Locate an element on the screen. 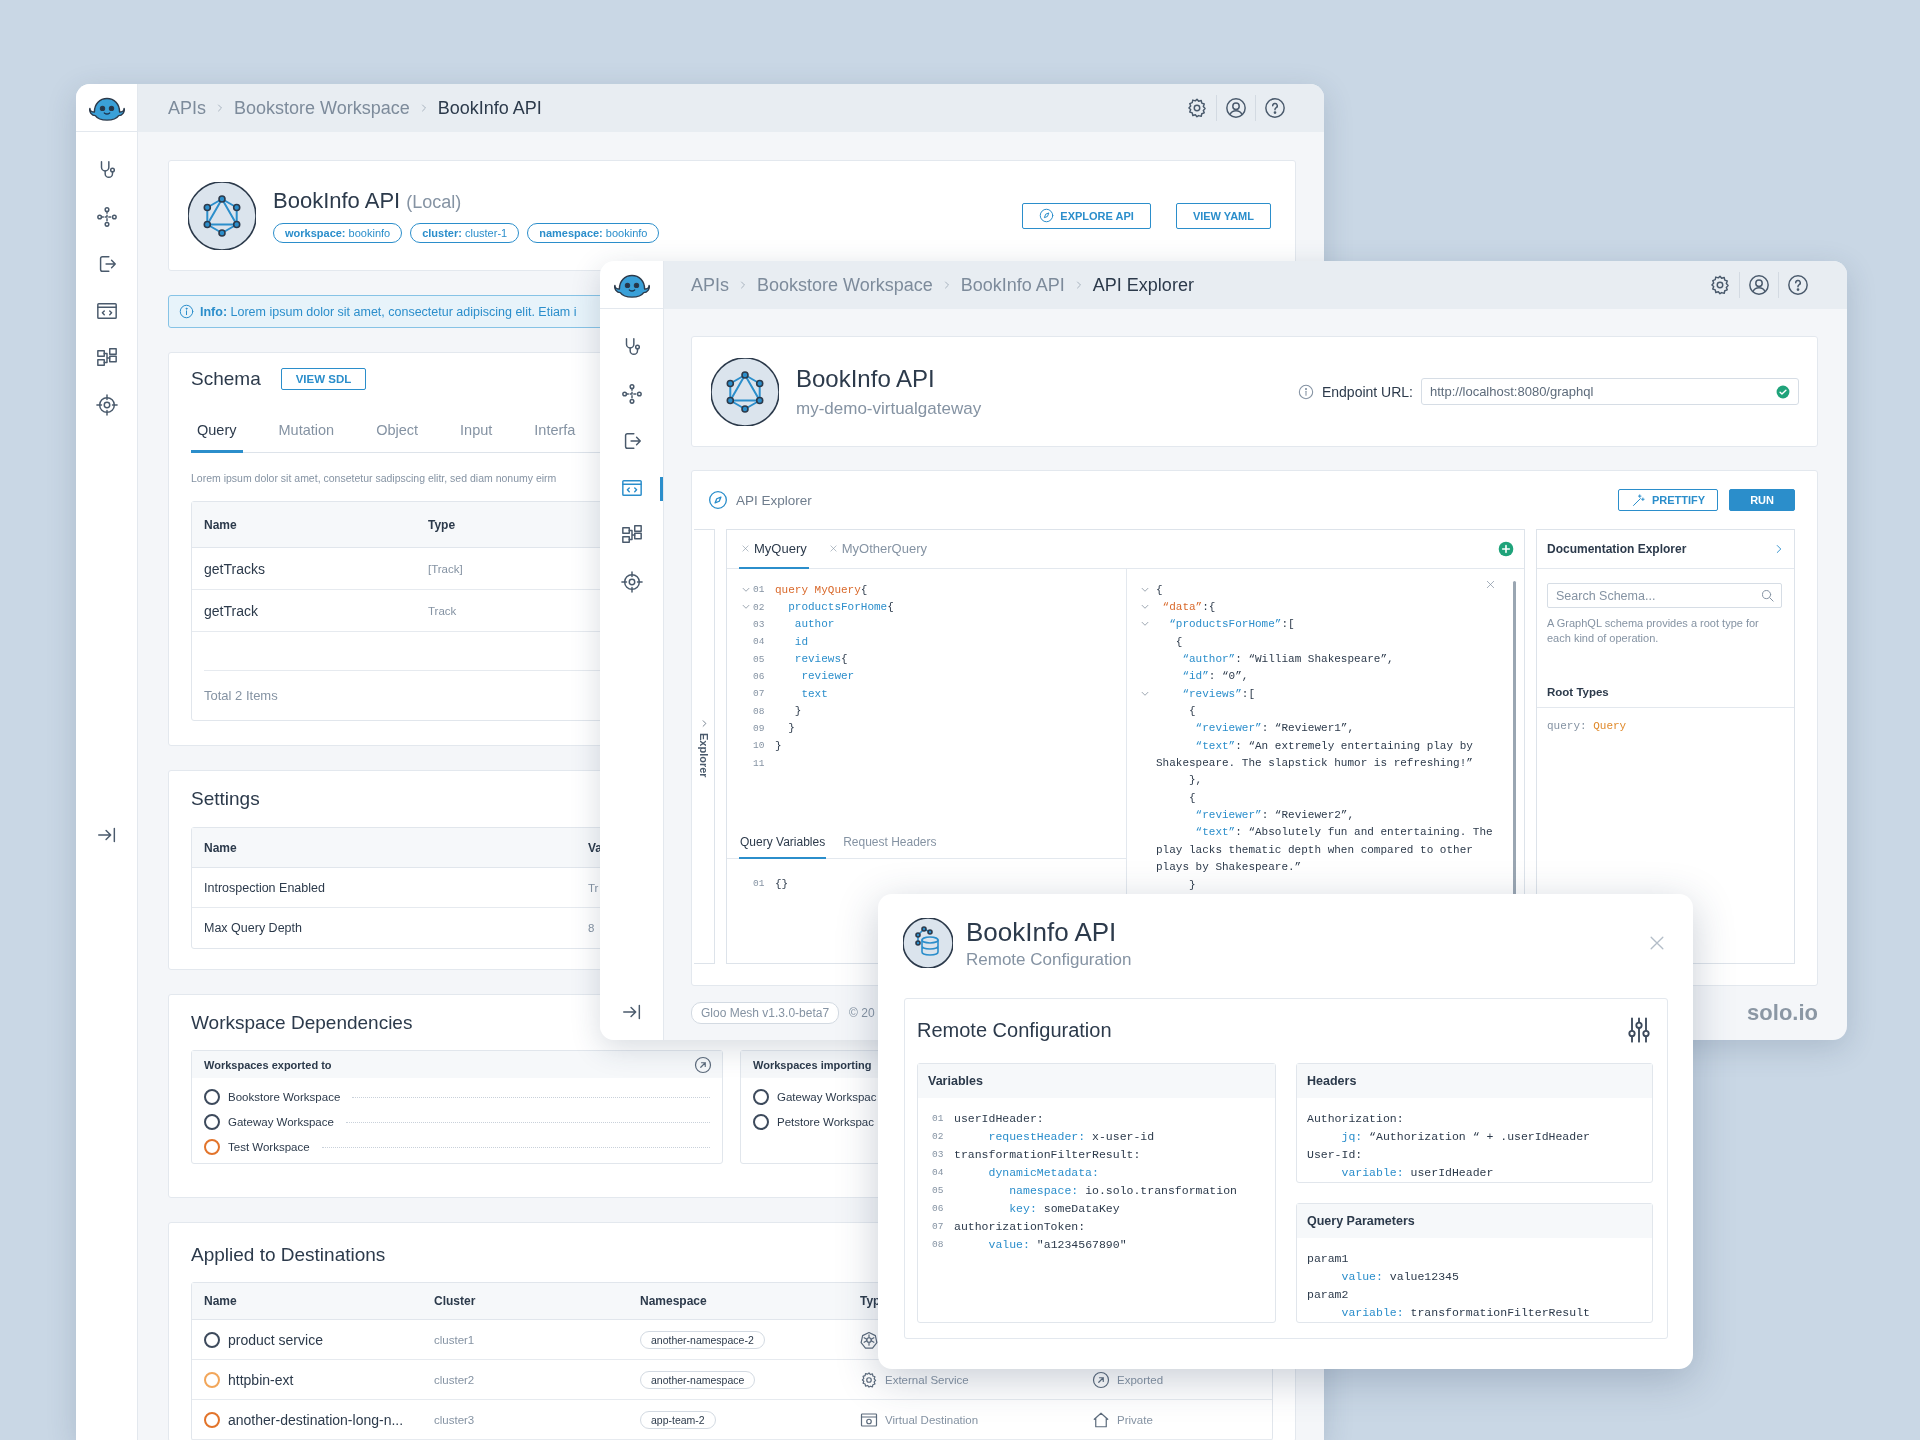 The height and width of the screenshot is (1440, 1920). crosshair-icon is located at coordinates (631, 582).